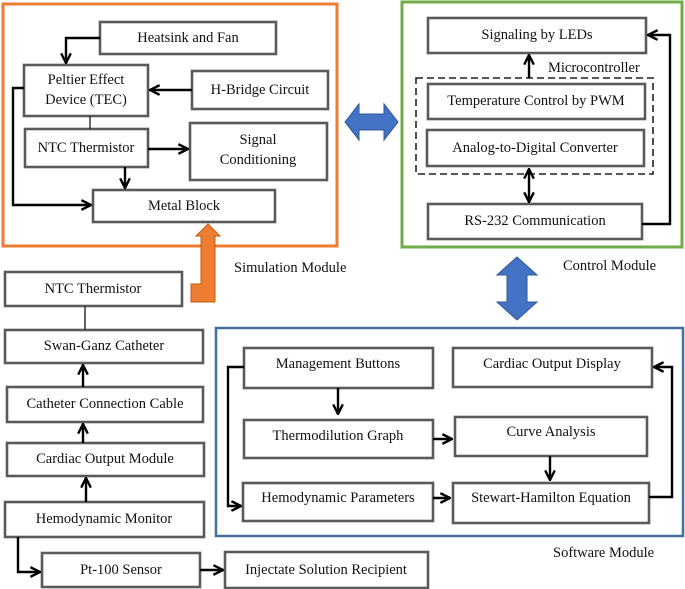 Image resolution: width=685 pixels, height=589 pixels. I want to click on co-module-label: Cardiac Output Module, so click(105, 459).